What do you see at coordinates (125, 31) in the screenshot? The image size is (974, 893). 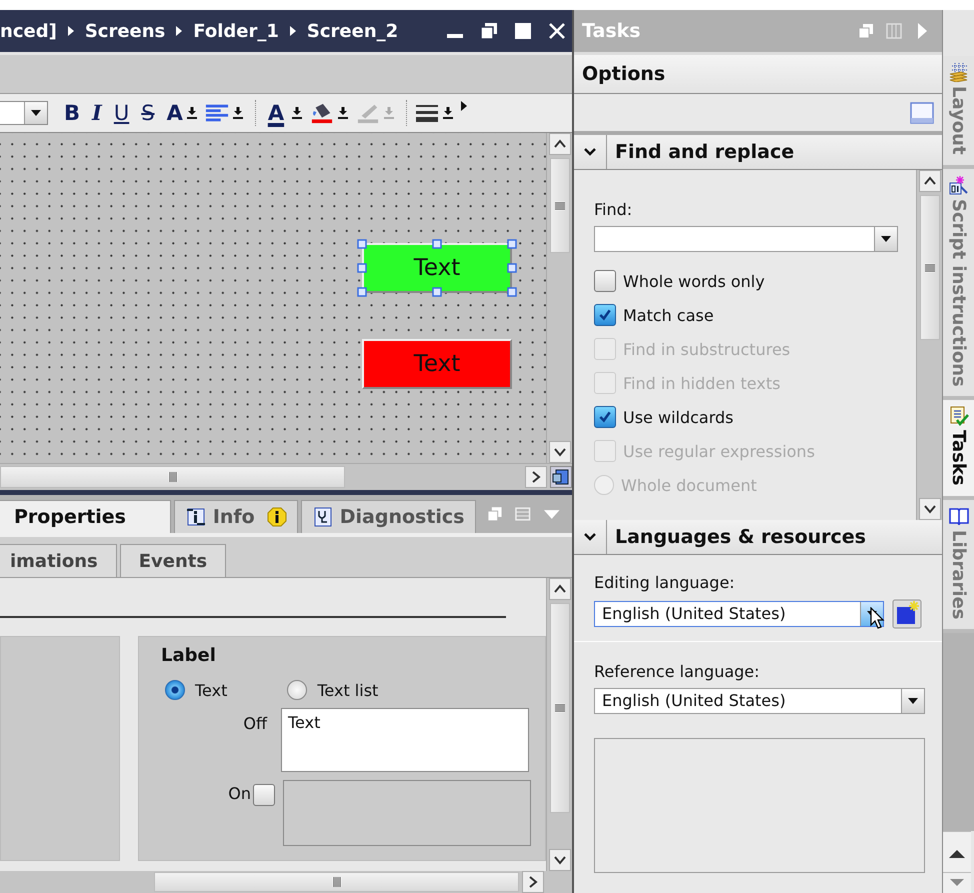 I see `breadcrumb-item: Screens` at bounding box center [125, 31].